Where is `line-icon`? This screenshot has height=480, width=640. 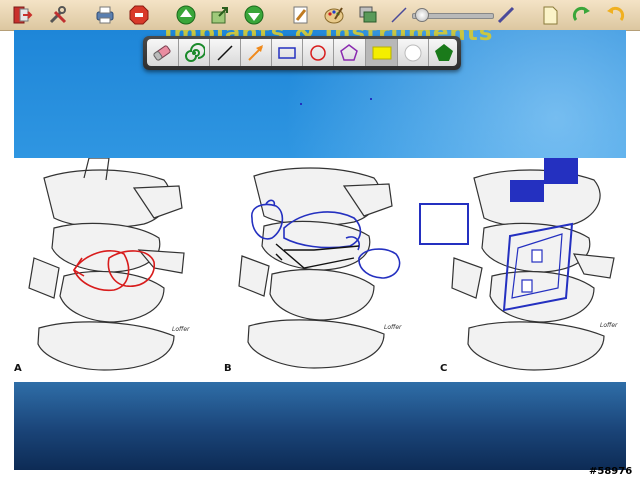 line-icon is located at coordinates (225, 52).